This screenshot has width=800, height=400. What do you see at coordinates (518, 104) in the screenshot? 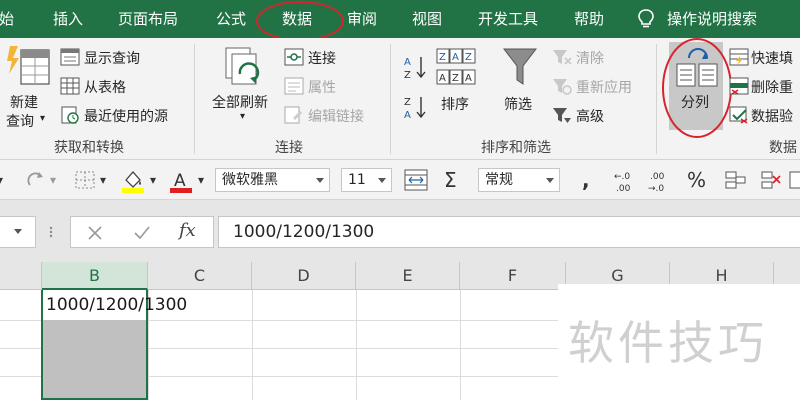
I see `filter-button: 筛选` at bounding box center [518, 104].